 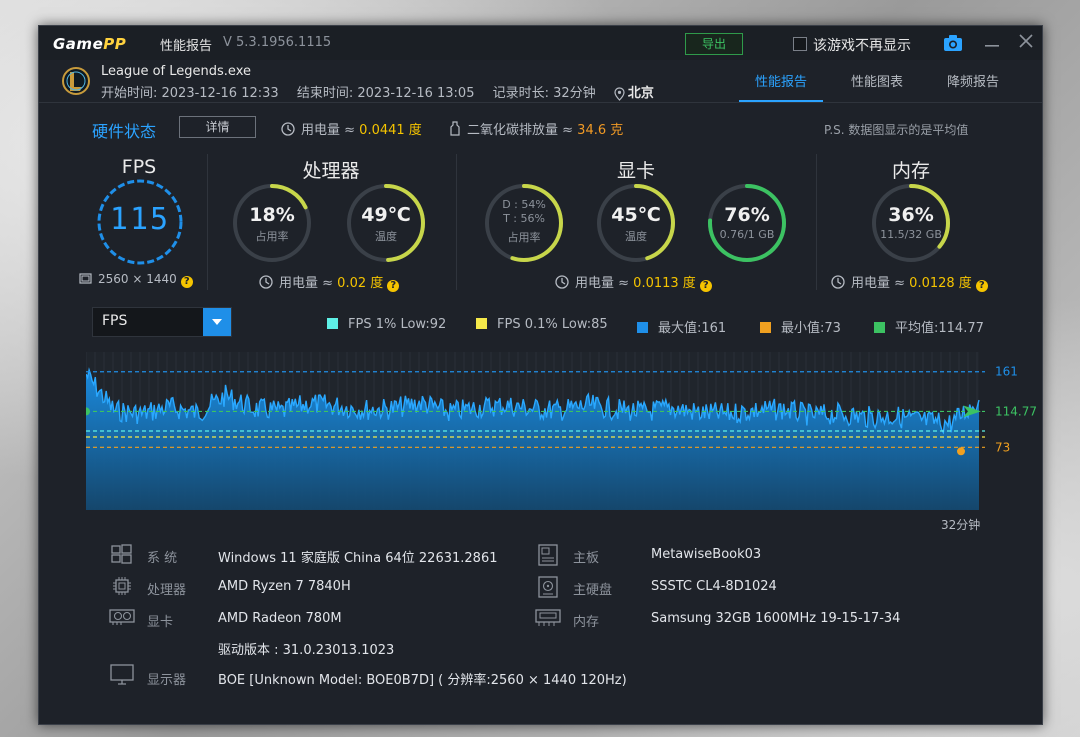 What do you see at coordinates (540, 43) in the screenshot?
I see `title-bar: GamePP 性能报告 V 5.3.1956.1115 导出 该游戏不再显示` at bounding box center [540, 43].